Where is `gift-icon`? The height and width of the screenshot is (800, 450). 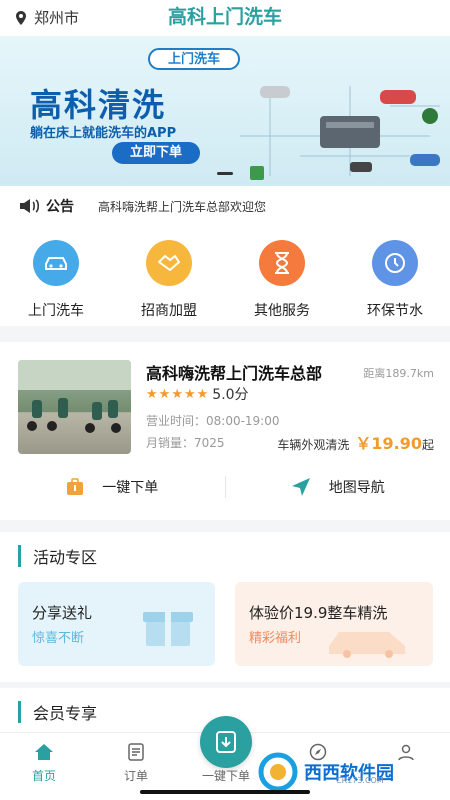 gift-icon is located at coordinates (168, 629).